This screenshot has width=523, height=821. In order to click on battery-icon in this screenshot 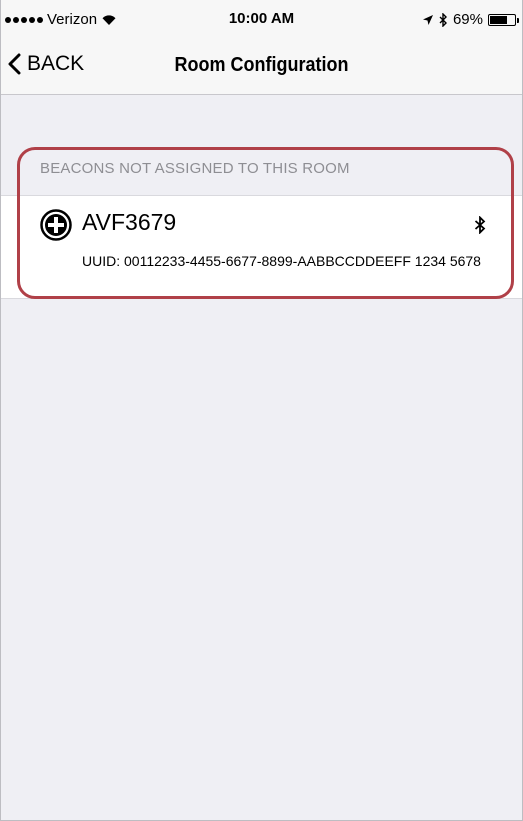, I will do `click(503, 19)`.